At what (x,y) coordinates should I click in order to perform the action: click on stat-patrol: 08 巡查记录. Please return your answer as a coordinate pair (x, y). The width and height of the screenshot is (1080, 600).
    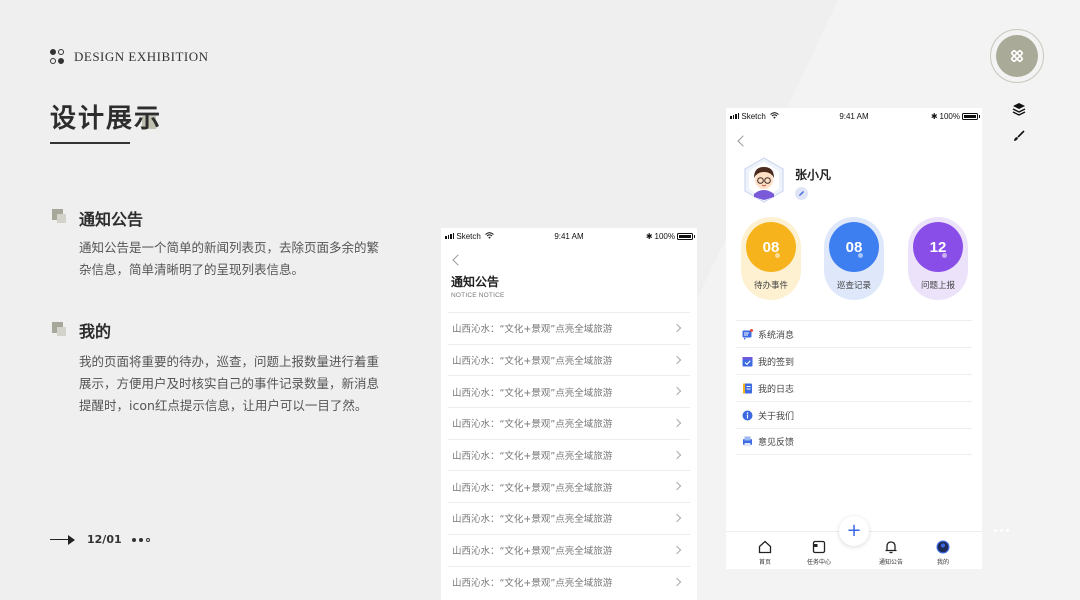
    Looking at the image, I should click on (854, 258).